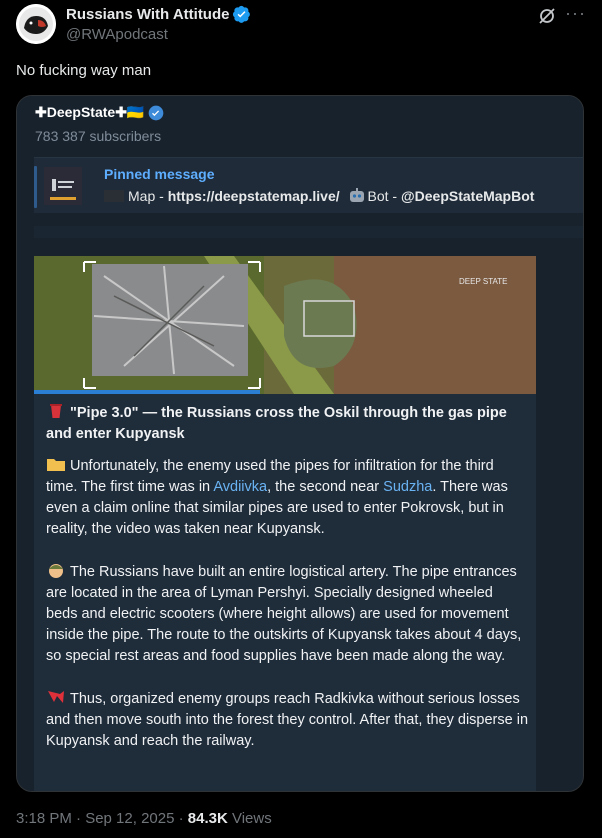 This screenshot has height=838, width=602. I want to click on avatar, so click(36, 24).